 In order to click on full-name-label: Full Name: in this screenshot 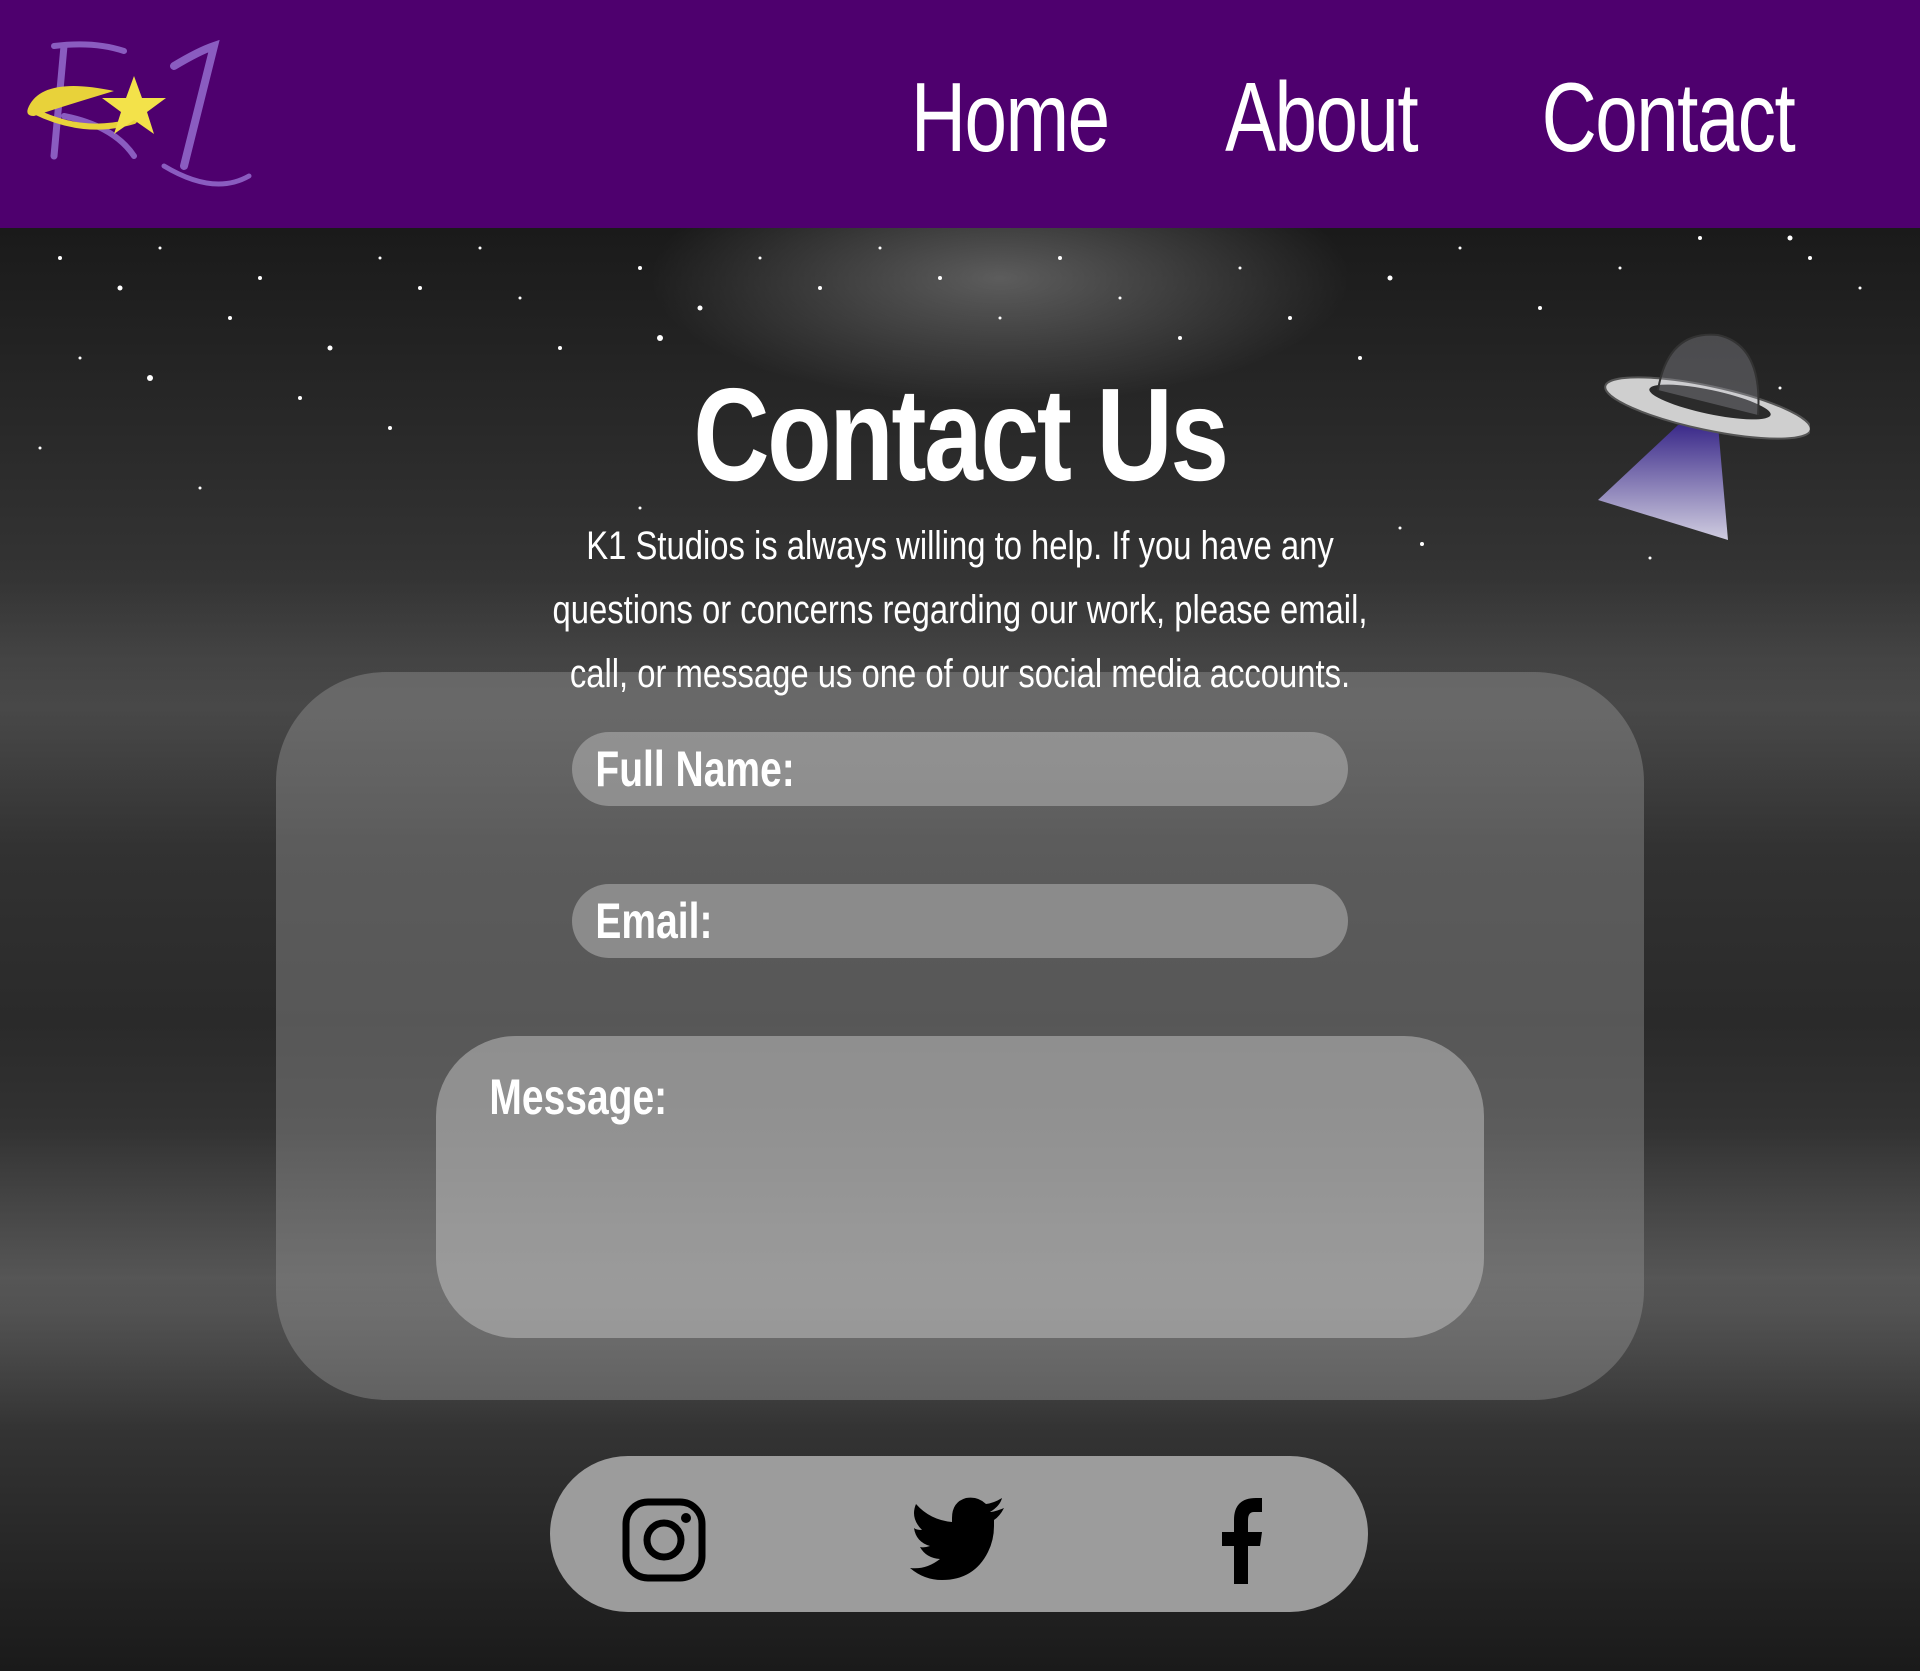, I will do `click(695, 769)`.